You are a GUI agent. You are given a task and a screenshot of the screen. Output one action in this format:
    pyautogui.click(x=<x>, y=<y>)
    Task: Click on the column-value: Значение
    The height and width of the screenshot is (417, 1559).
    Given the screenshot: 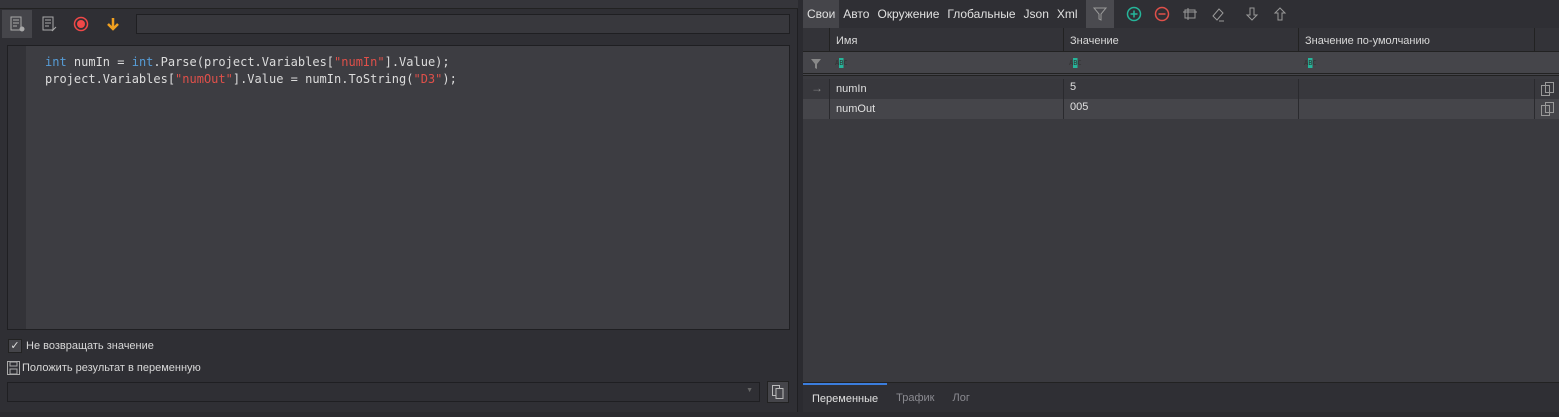 What is the action you would take?
    pyautogui.click(x=1180, y=39)
    